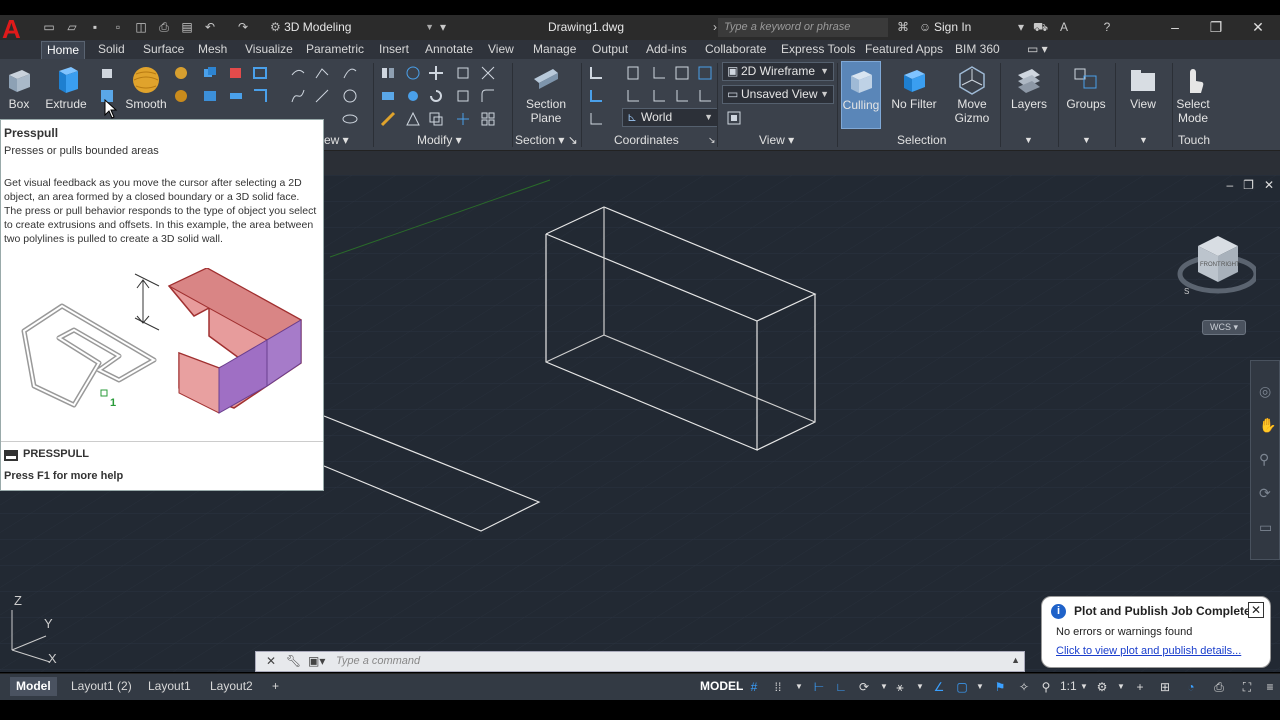 The width and height of the screenshot is (1280, 720). What do you see at coordinates (378, 661) in the screenshot?
I see `command-input: Type a command` at bounding box center [378, 661].